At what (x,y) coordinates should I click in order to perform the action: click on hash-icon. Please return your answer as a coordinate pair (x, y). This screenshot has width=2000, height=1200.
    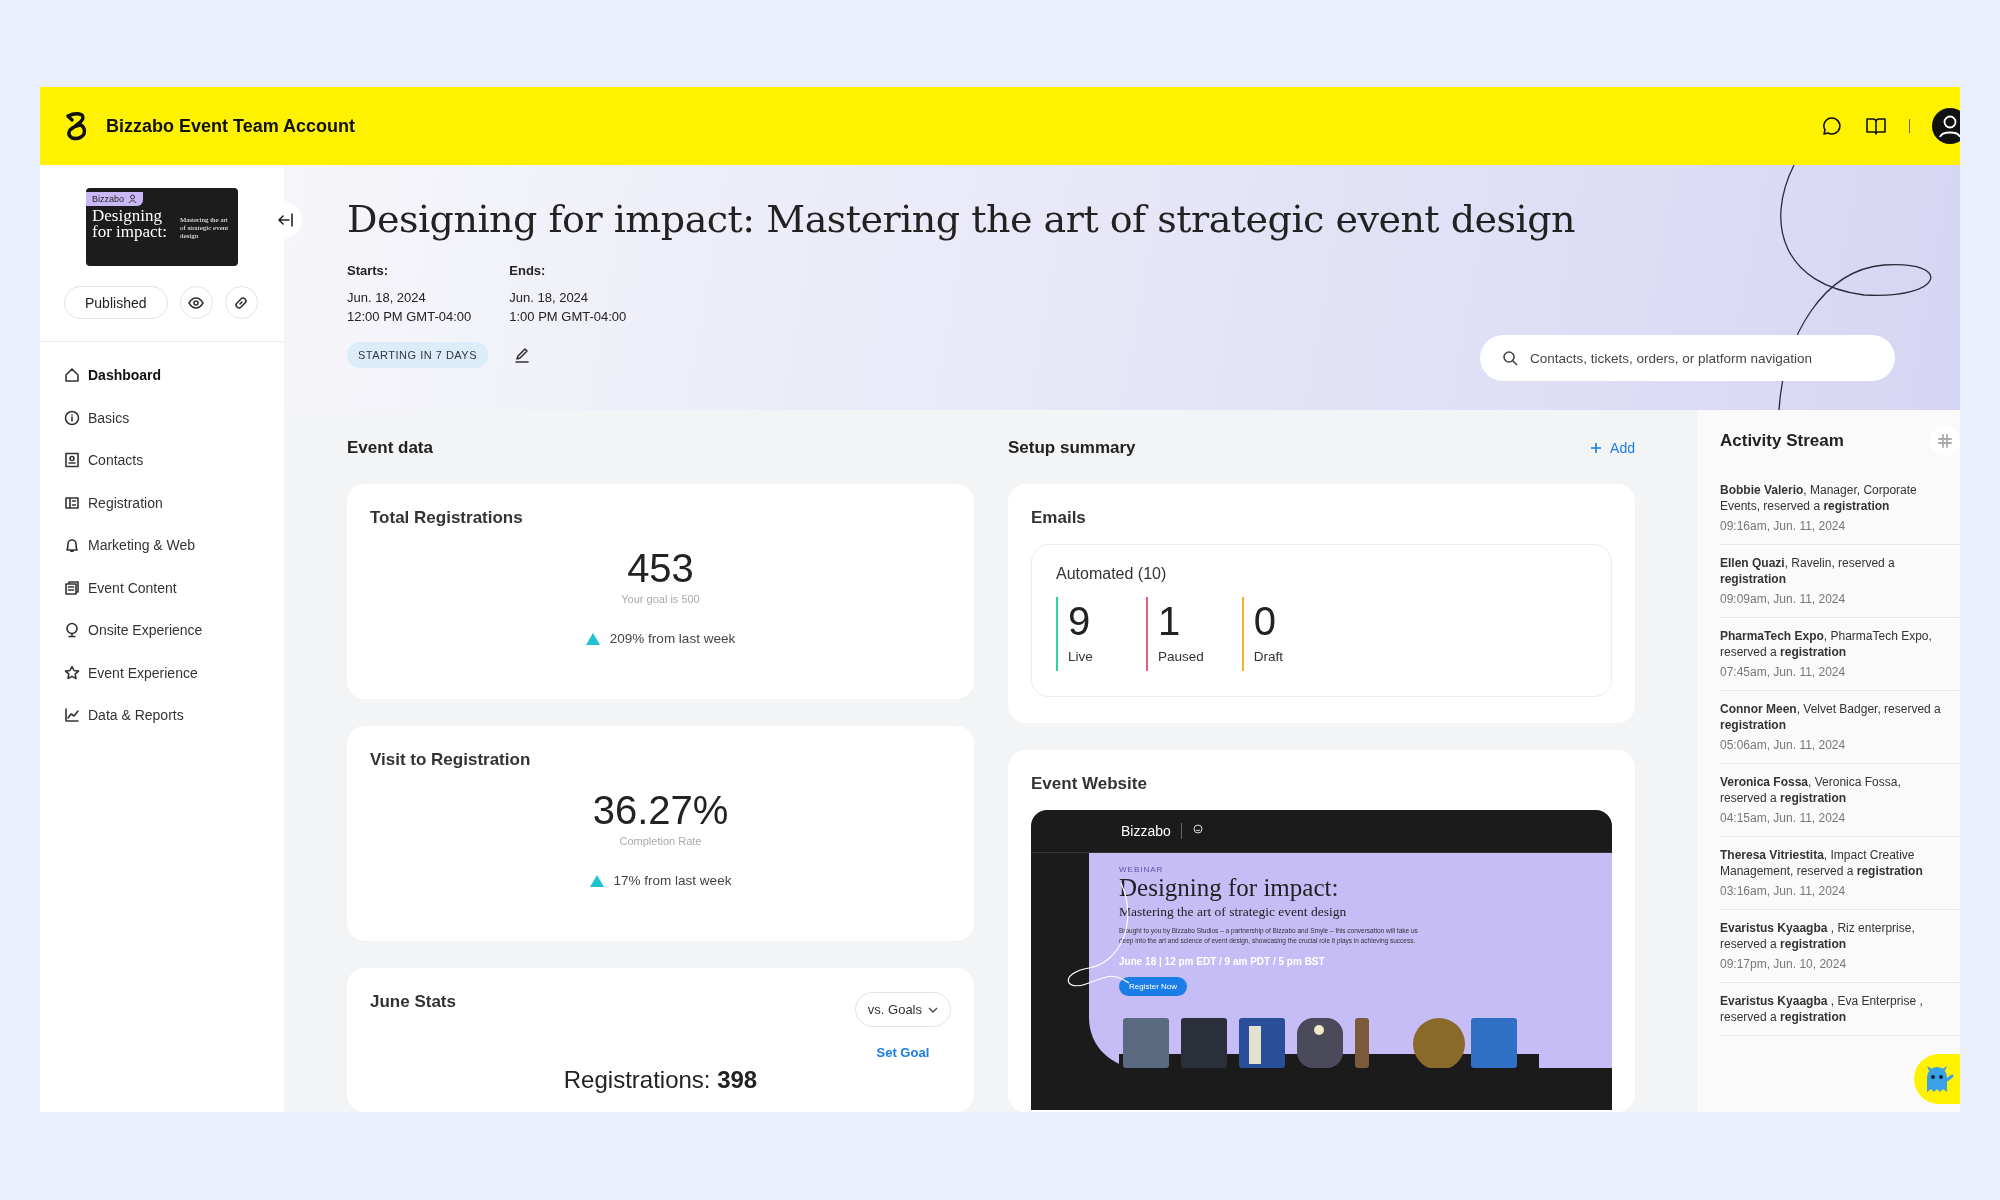
    Looking at the image, I should click on (1945, 441).